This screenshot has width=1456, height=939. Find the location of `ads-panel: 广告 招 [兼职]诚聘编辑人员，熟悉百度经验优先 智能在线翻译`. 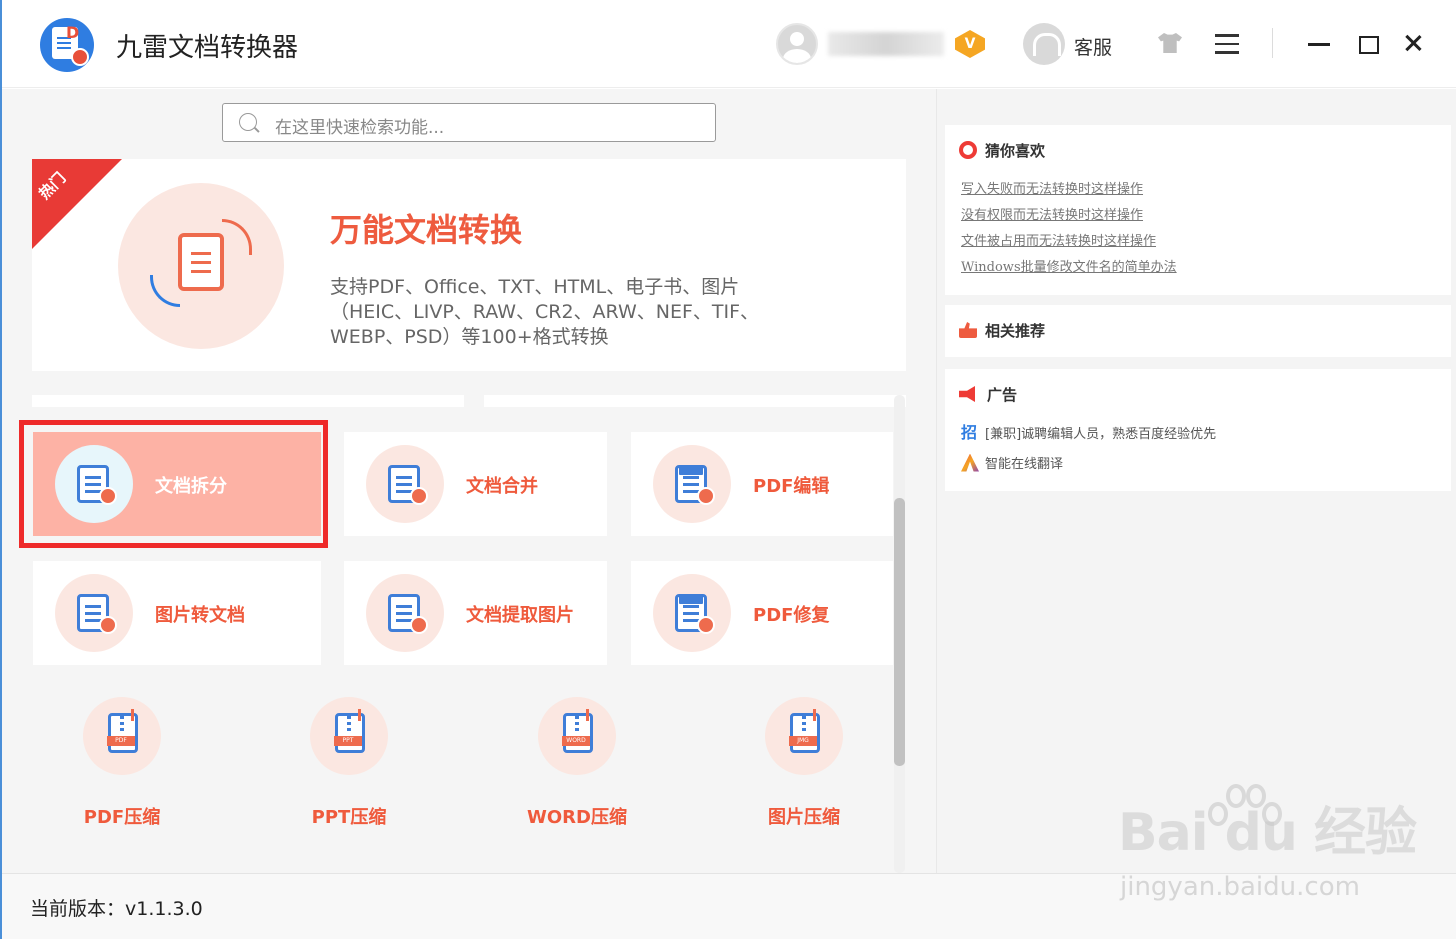

ads-panel: 广告 招 [兼职]诚聘编辑人员，熟悉百度经验优先 智能在线翻译 is located at coordinates (1198, 430).